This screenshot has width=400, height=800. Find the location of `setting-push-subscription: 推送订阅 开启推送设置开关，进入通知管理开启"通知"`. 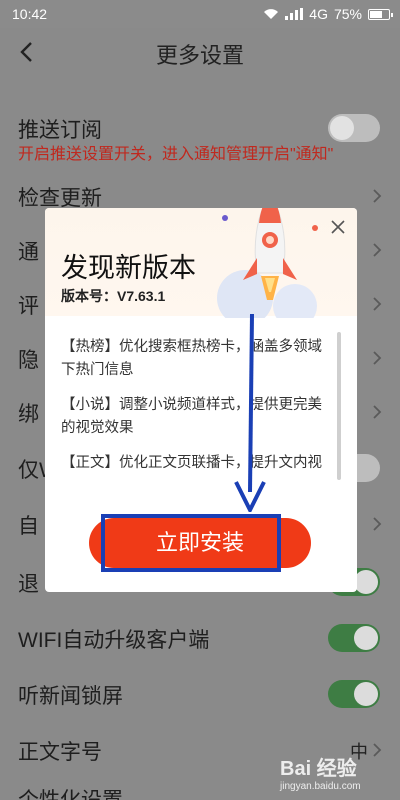

setting-push-subscription: 推送订阅 开启推送设置开关，进入通知管理开启"通知" is located at coordinates (200, 135).